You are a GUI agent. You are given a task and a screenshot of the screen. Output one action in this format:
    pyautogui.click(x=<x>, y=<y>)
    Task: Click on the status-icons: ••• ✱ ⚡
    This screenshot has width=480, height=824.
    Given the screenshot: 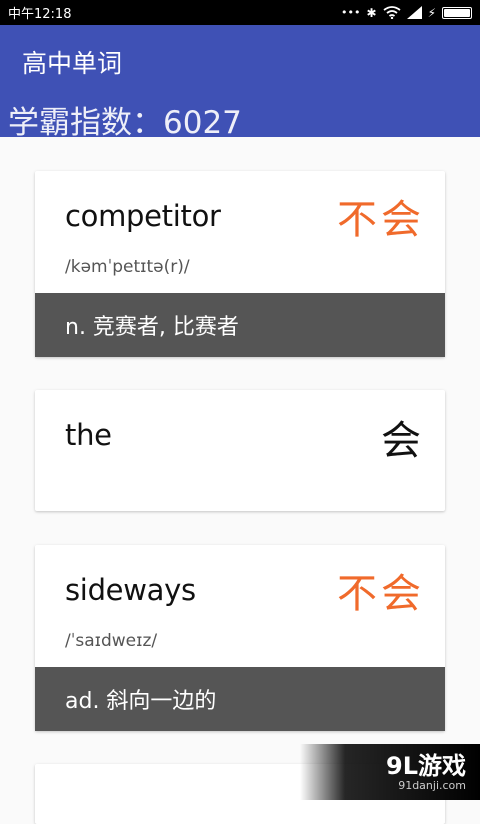 What is the action you would take?
    pyautogui.click(x=406, y=13)
    